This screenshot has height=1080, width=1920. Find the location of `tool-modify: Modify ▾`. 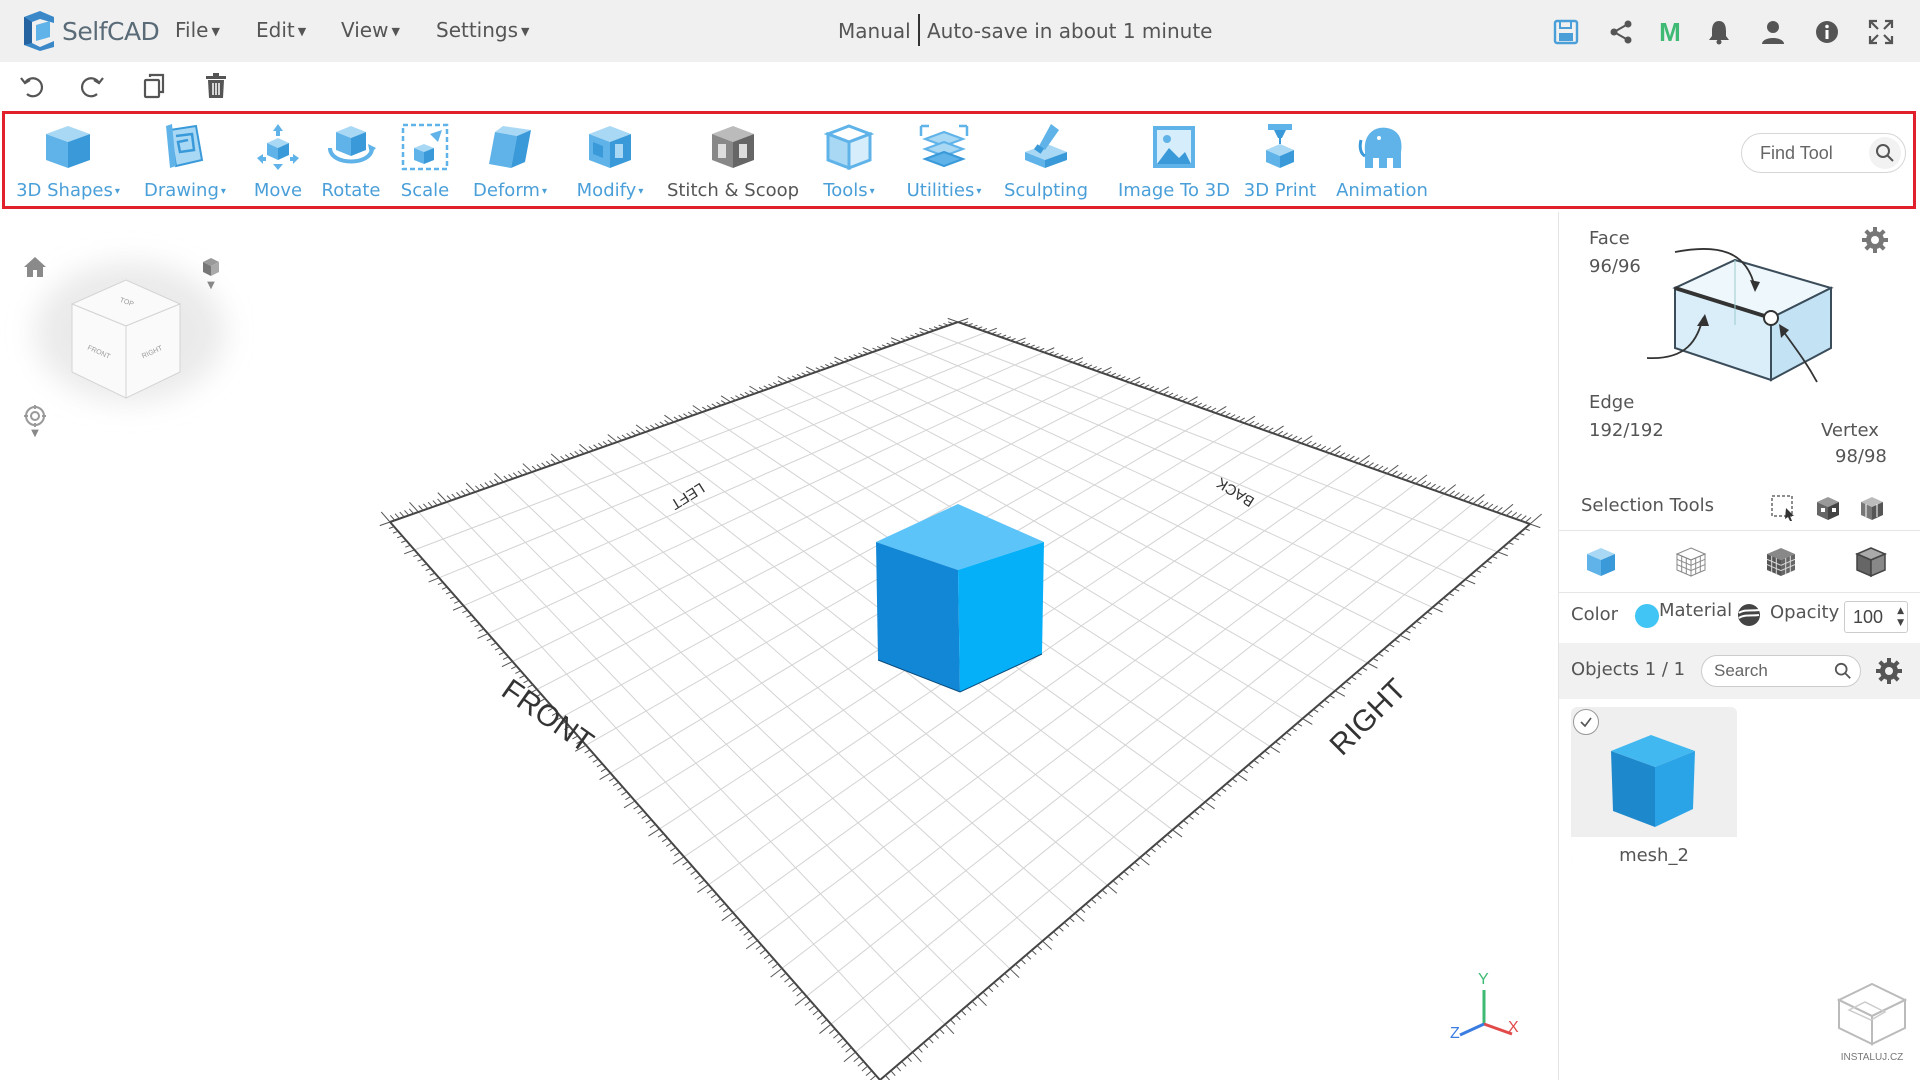

tool-modify: Modify ▾ is located at coordinates (610, 160).